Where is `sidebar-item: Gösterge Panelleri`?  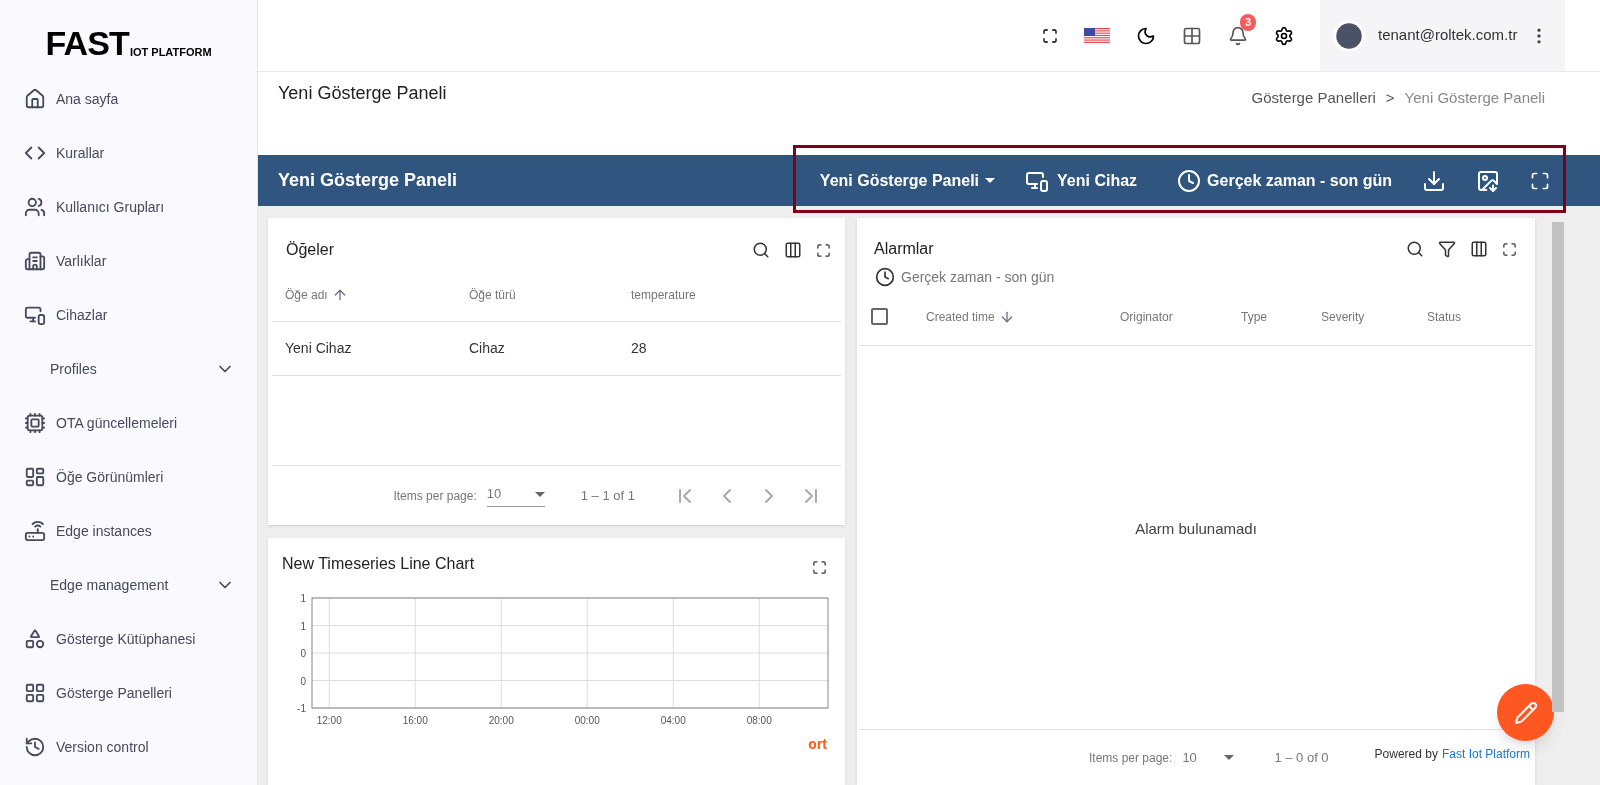 sidebar-item: Gösterge Panelleri is located at coordinates (128, 693).